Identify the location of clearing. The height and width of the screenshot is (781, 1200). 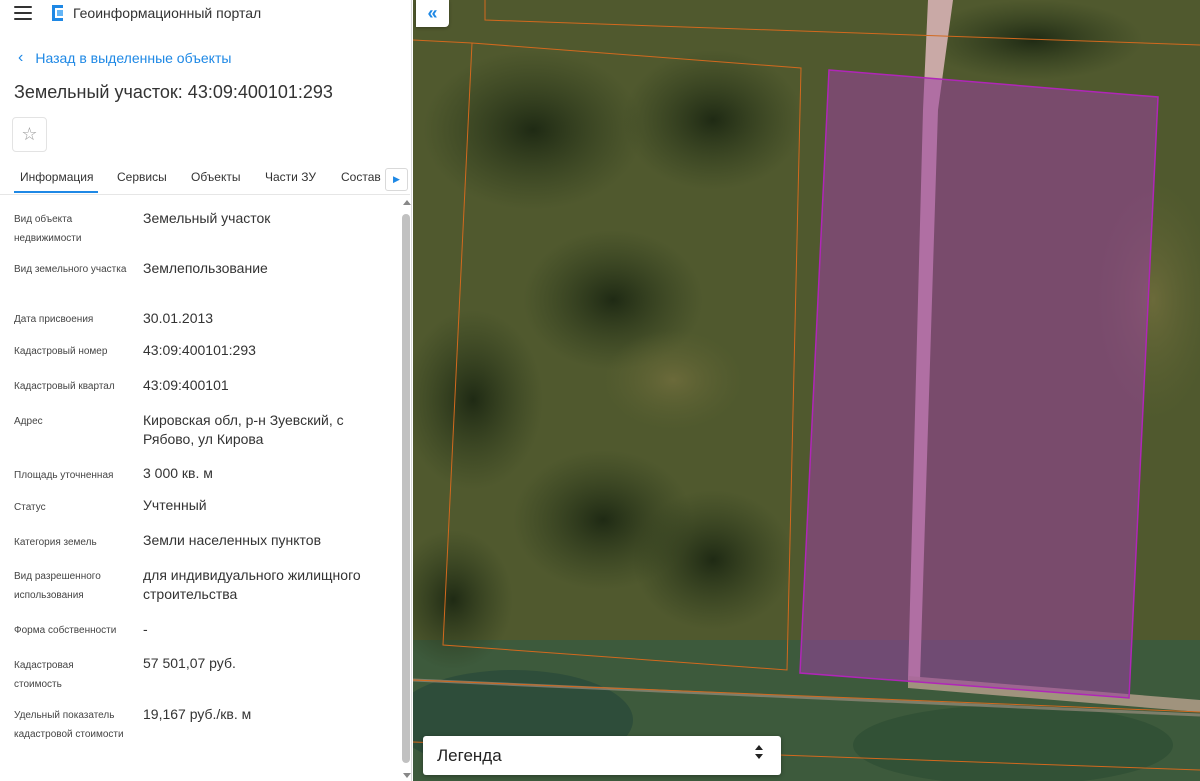
(673, 380).